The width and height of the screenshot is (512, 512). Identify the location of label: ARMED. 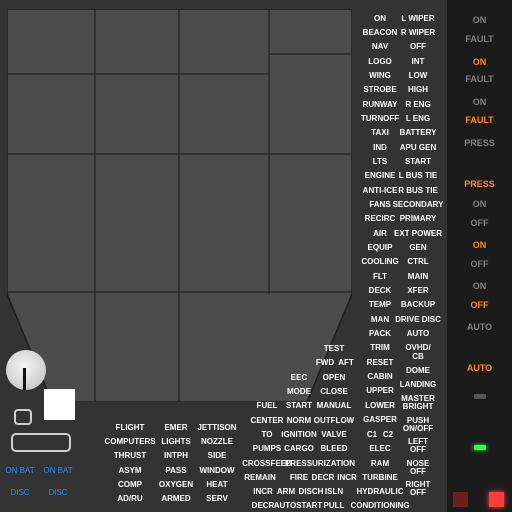
(176, 498).